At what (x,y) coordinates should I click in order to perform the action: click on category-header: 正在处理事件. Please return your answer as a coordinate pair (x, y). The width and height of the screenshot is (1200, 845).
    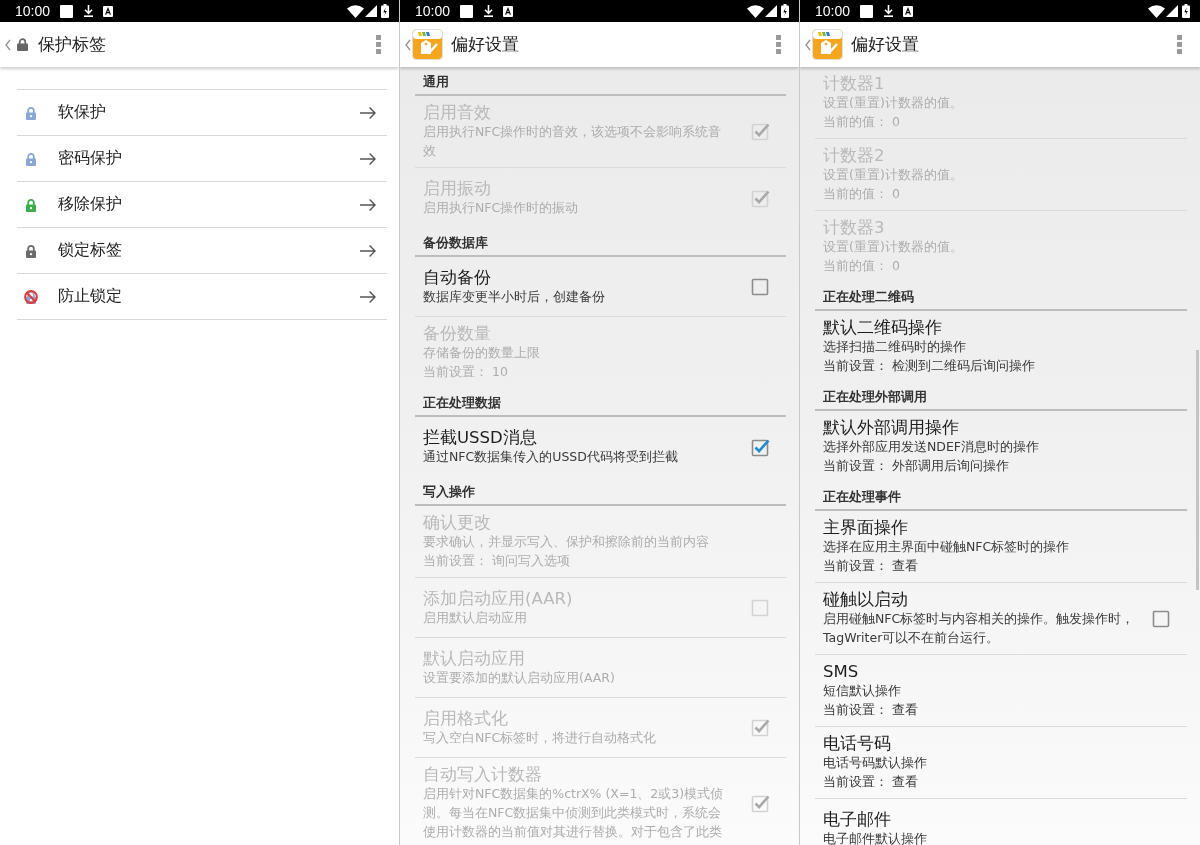
    Looking at the image, I should click on (862, 497).